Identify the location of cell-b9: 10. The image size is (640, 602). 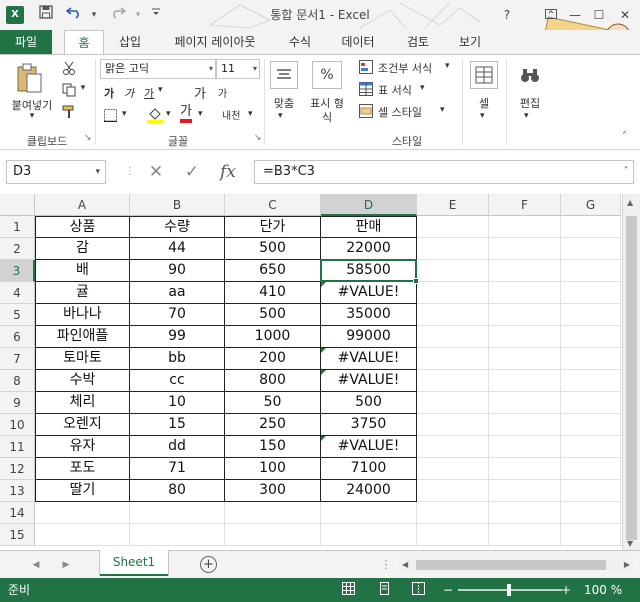
(177, 403).